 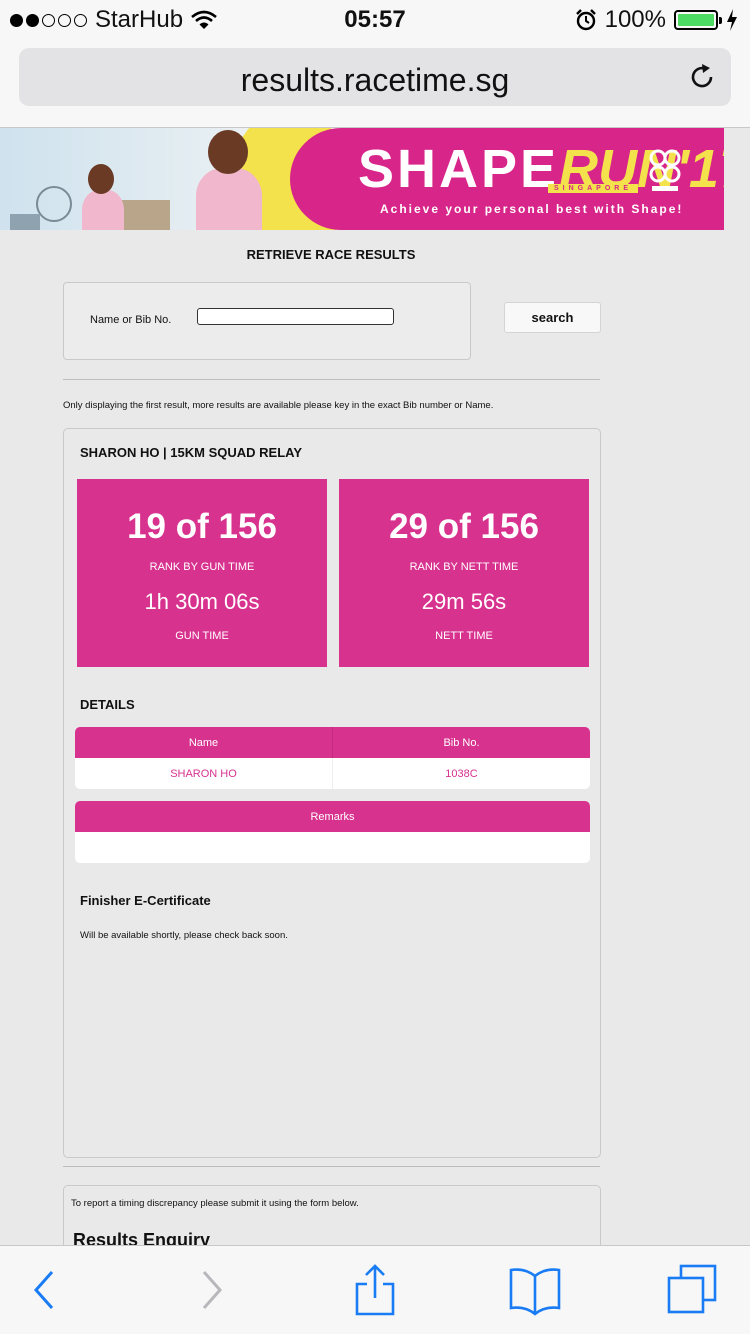 What do you see at coordinates (698, 20) in the screenshot?
I see `battery-icon` at bounding box center [698, 20].